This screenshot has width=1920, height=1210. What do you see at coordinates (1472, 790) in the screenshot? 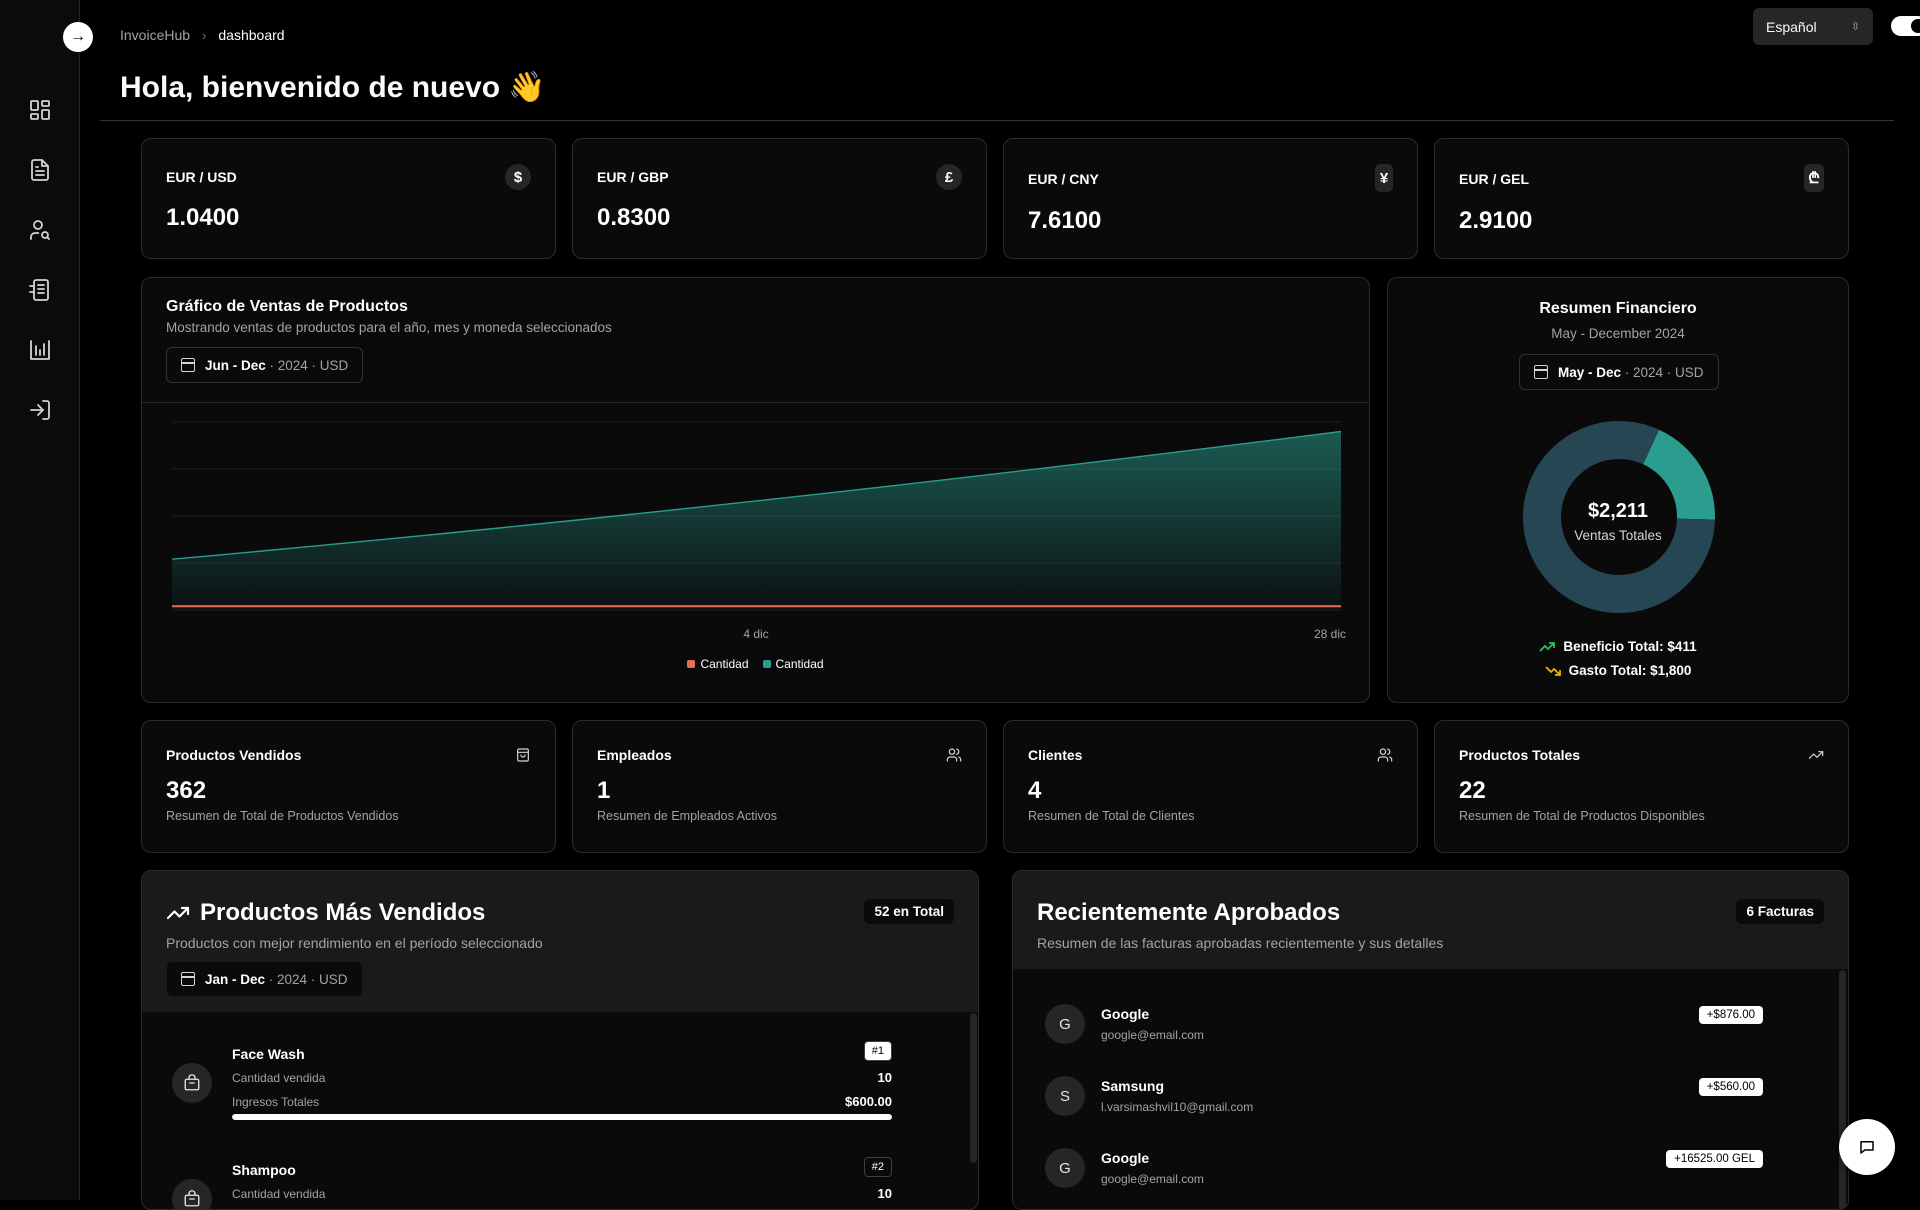
I see `stat-value: 22` at bounding box center [1472, 790].